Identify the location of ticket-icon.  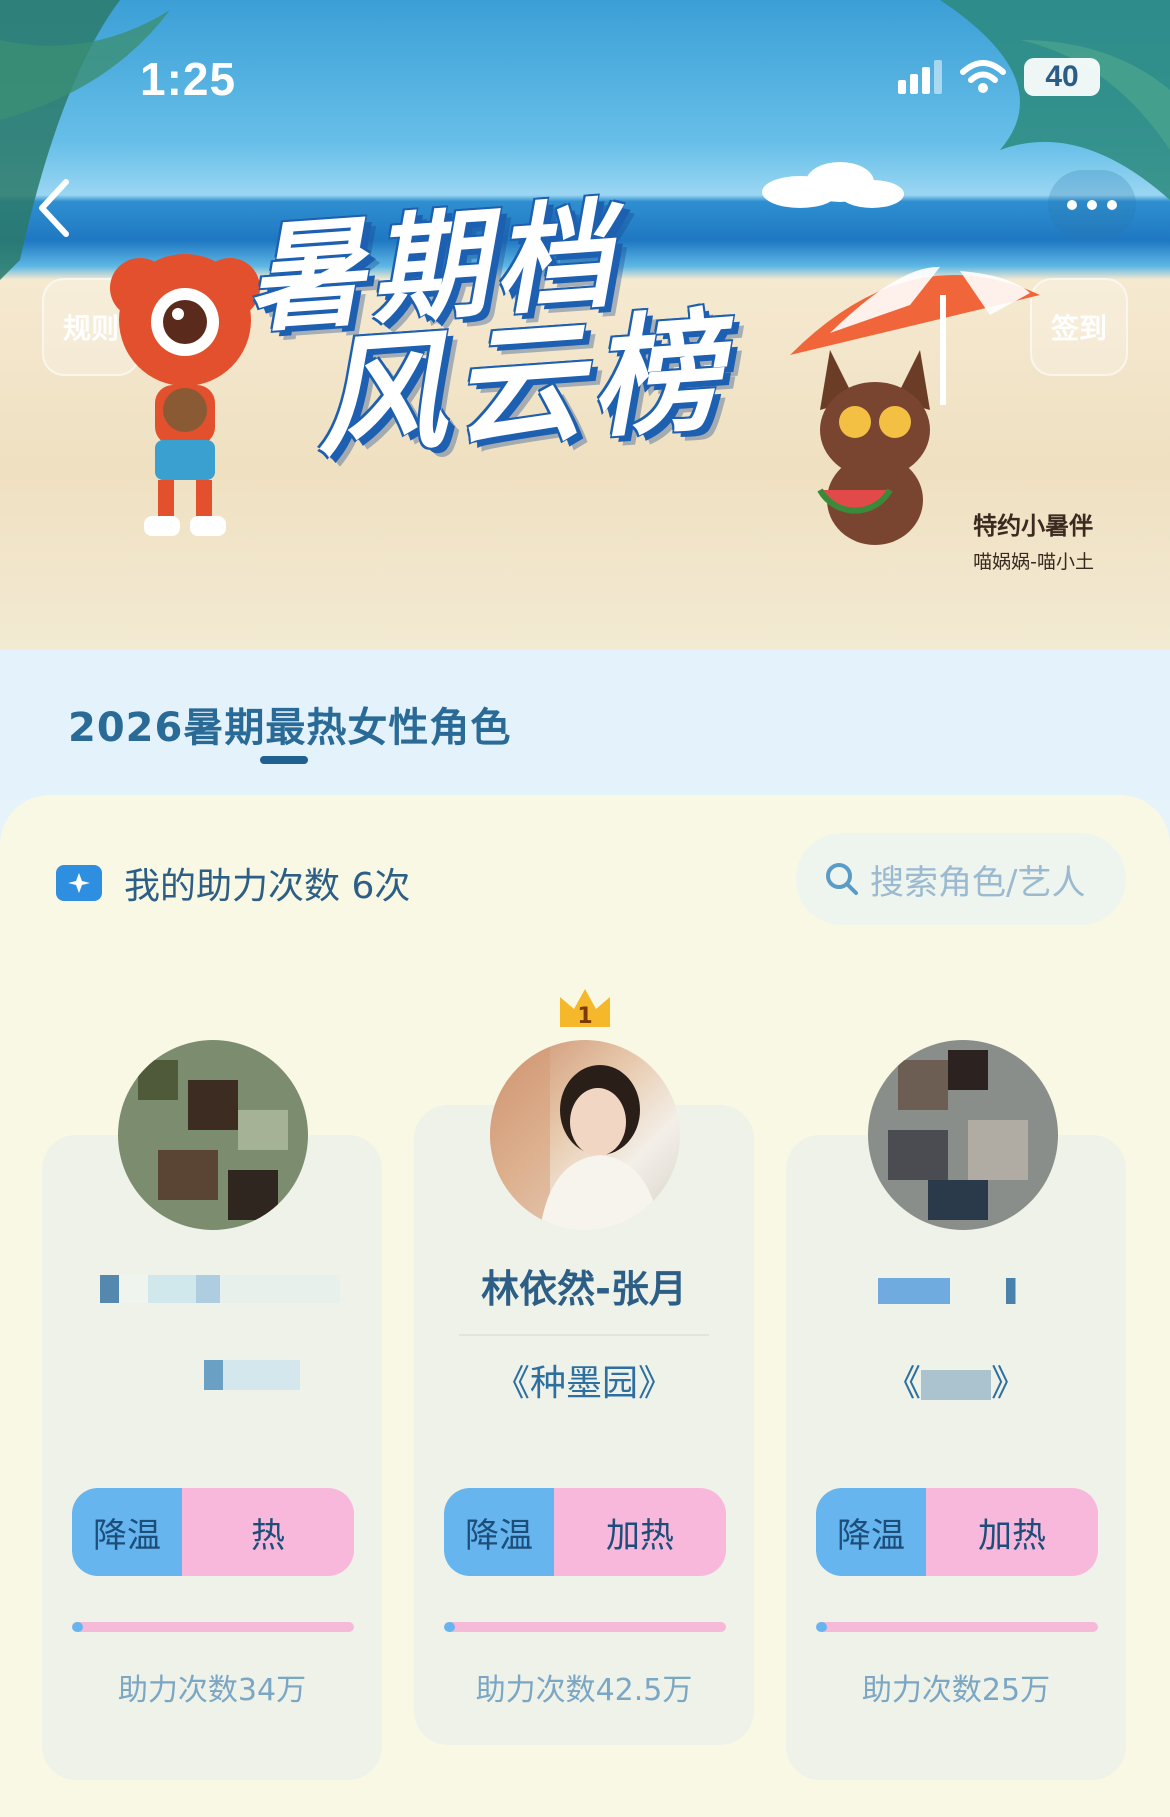
(79, 883).